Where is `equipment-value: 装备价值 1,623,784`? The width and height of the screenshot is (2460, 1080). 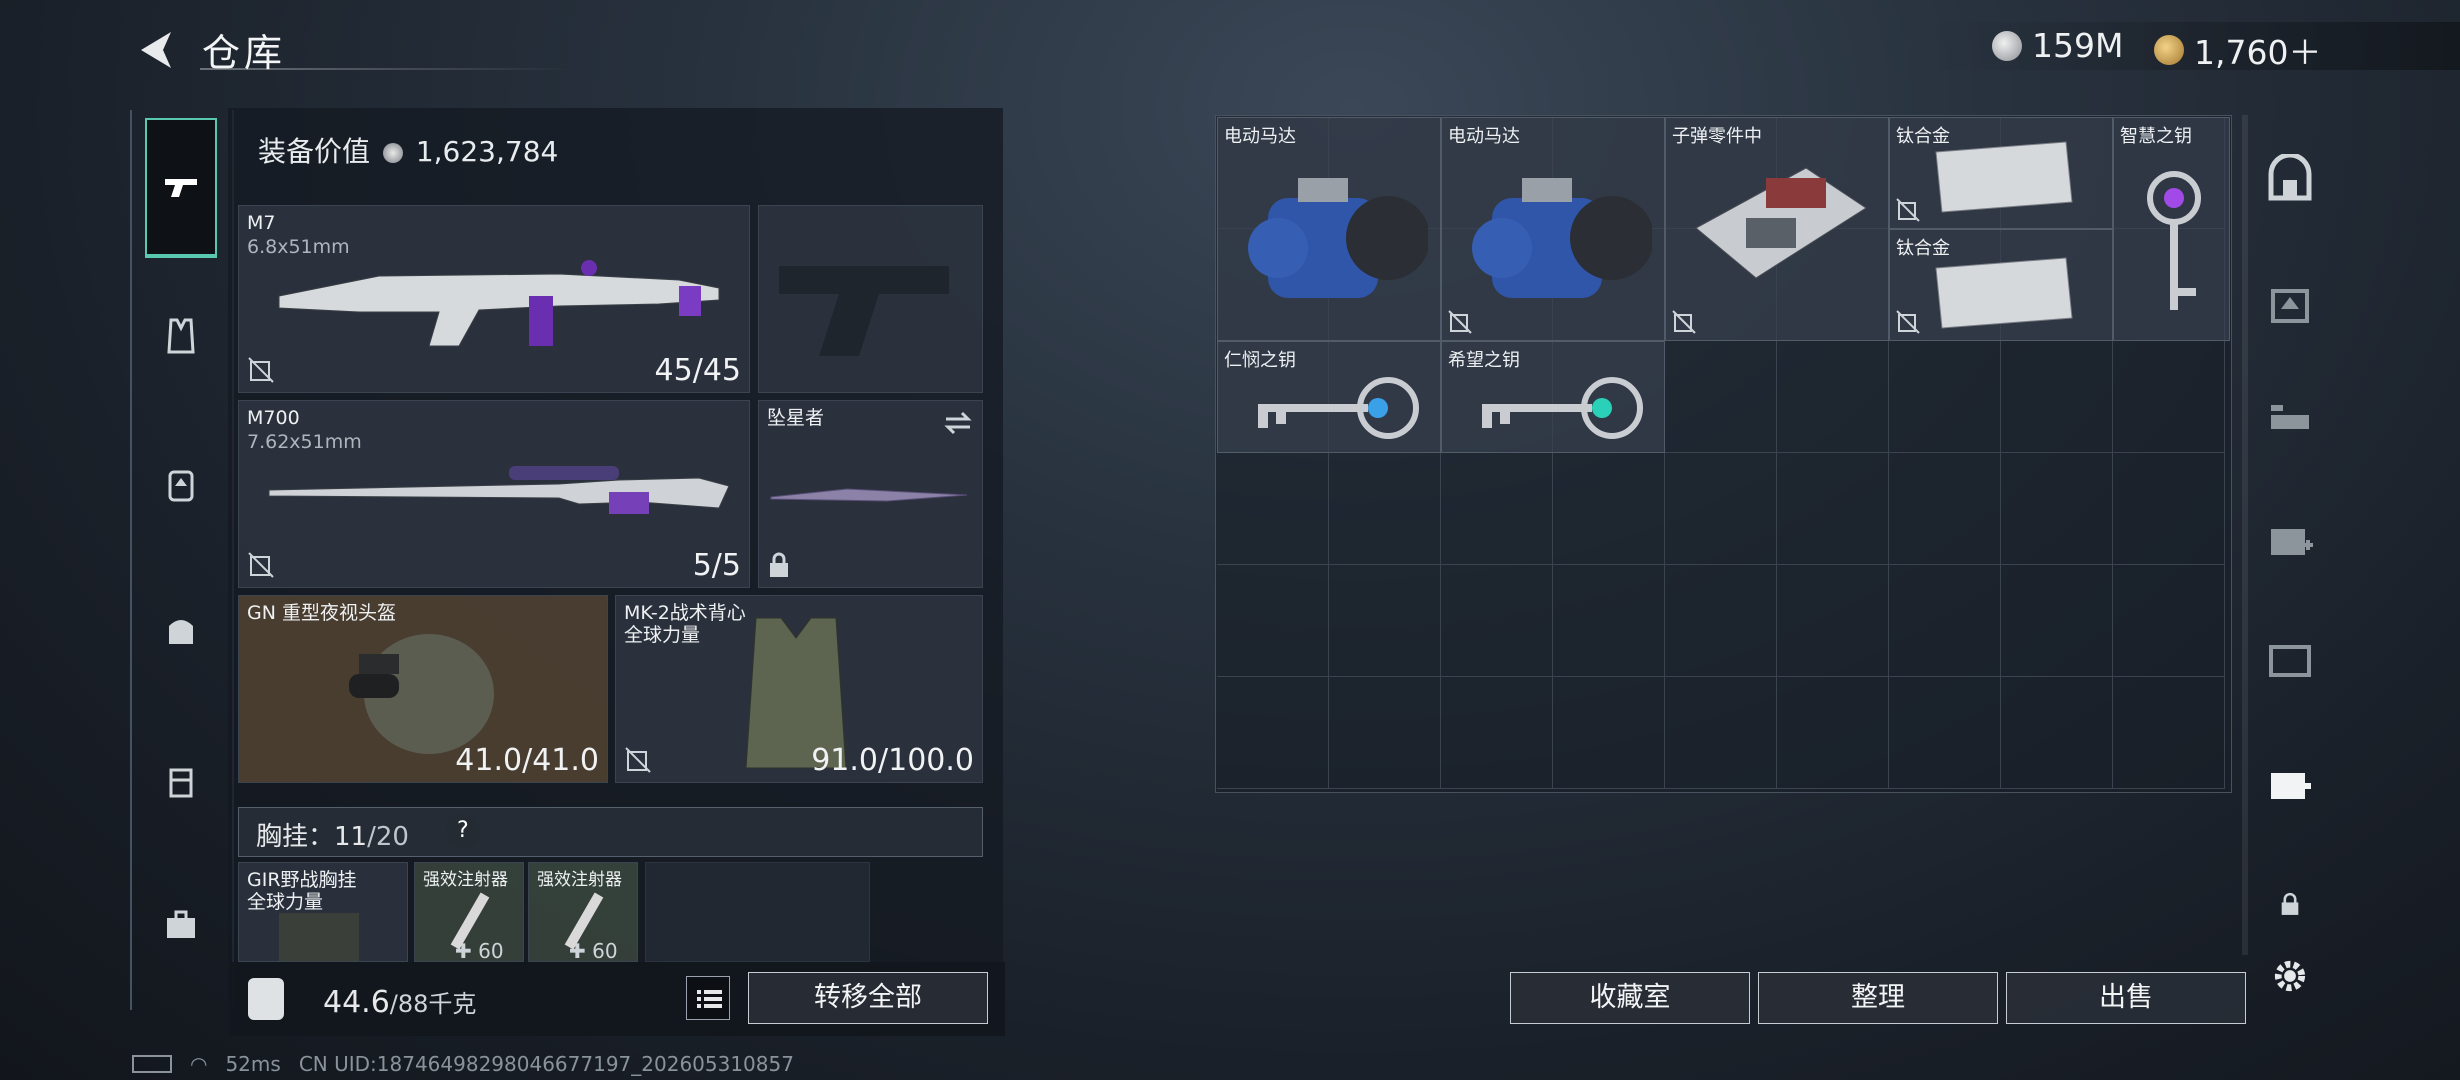
equipment-value: 装备价值 1,623,784 is located at coordinates (408, 150).